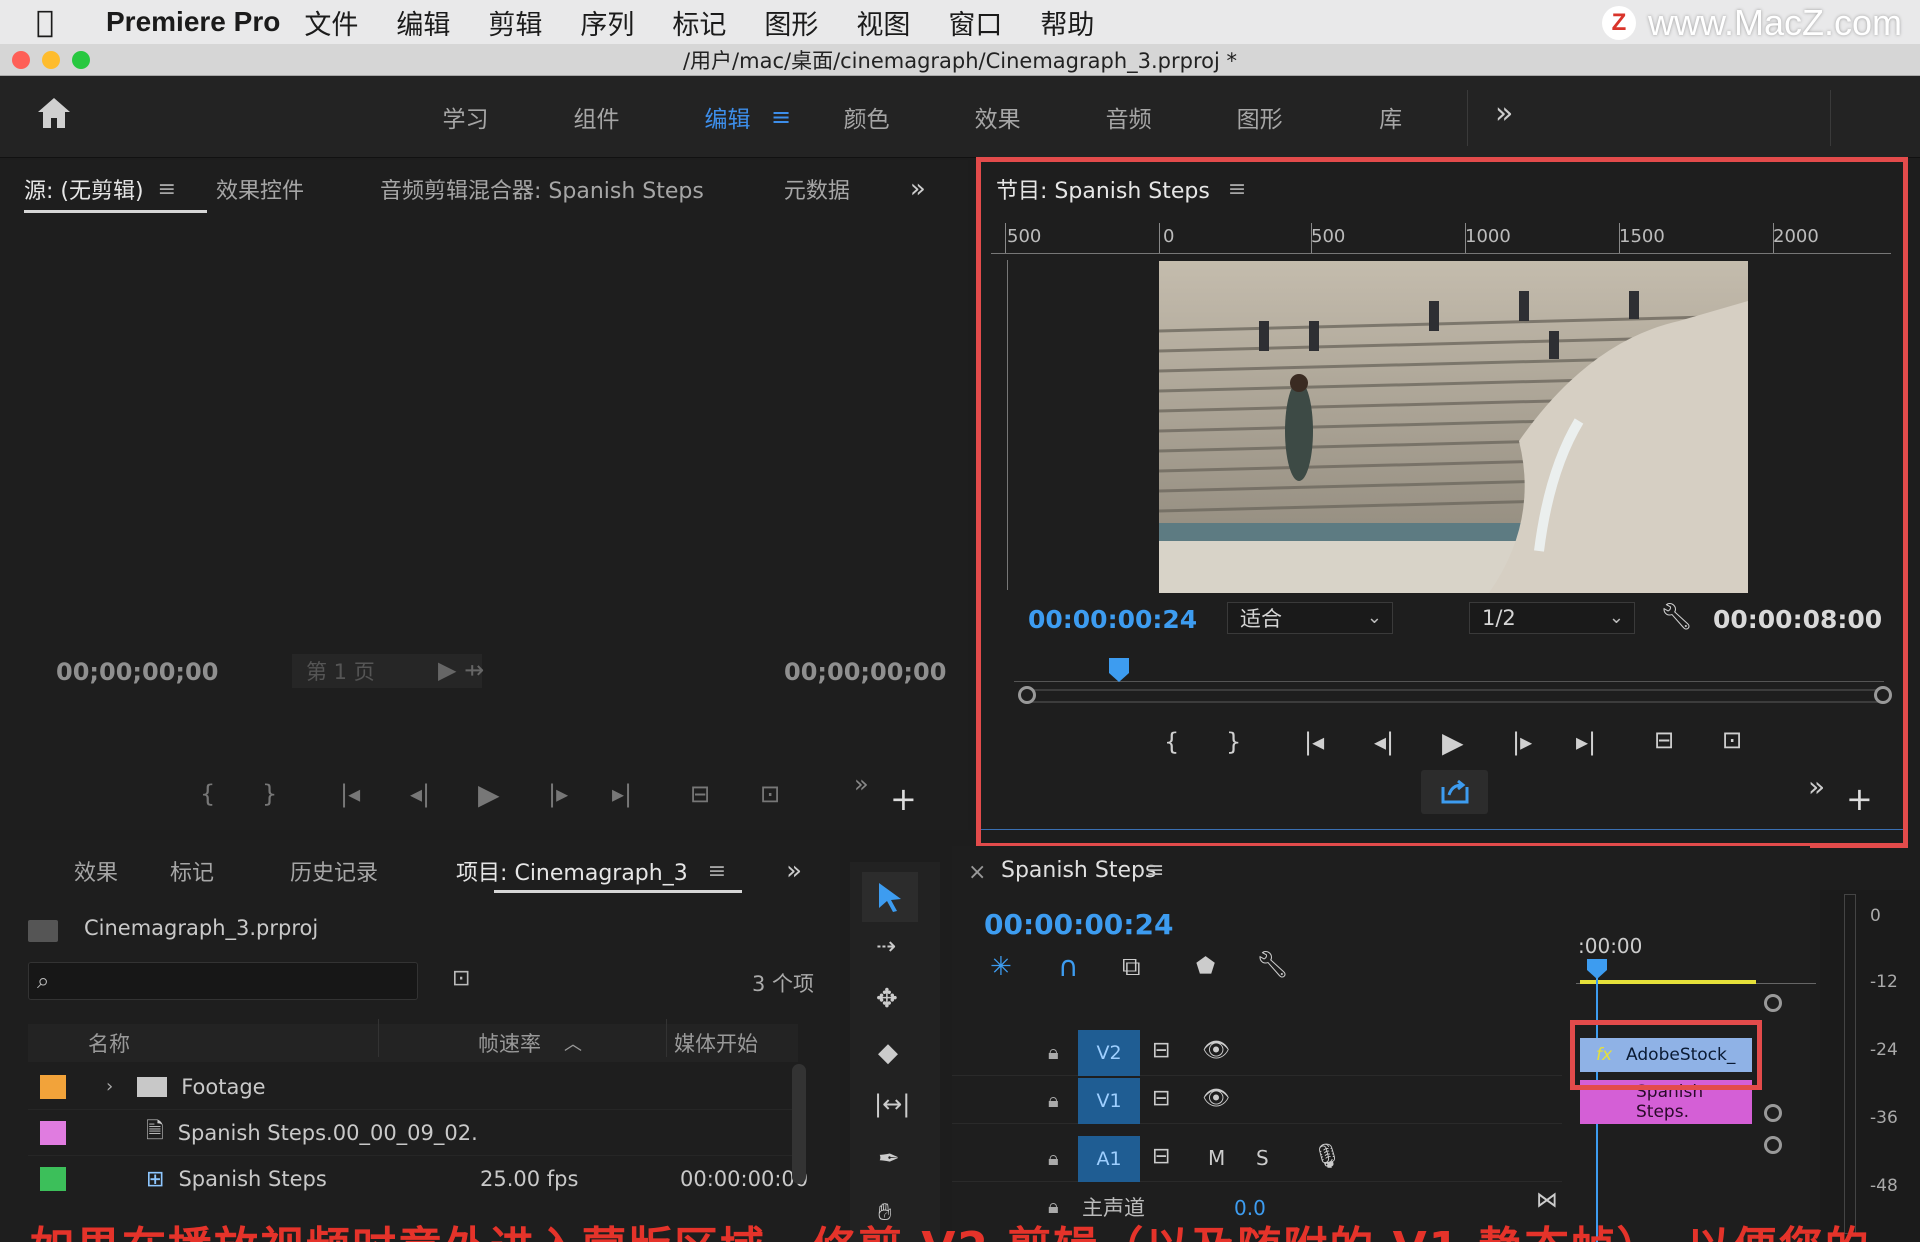  I want to click on workspace-tab-assembly: 组件, so click(596, 117).